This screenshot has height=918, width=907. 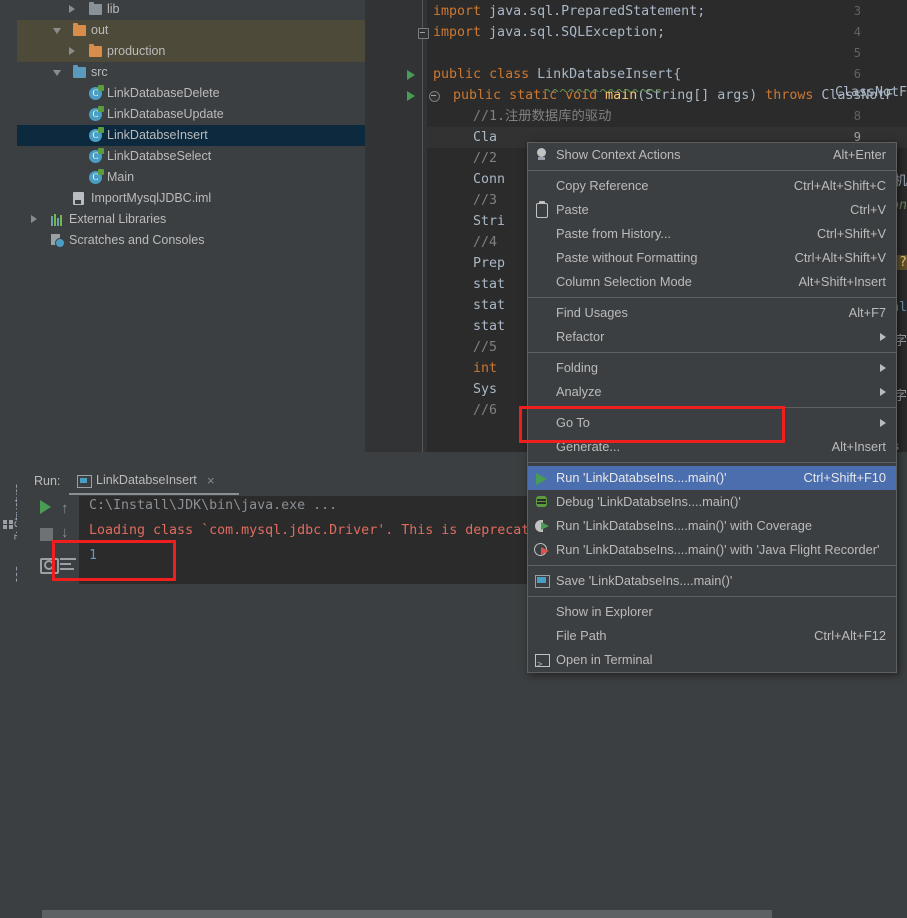 What do you see at coordinates (58, 241) in the screenshot?
I see `scratches-icon` at bounding box center [58, 241].